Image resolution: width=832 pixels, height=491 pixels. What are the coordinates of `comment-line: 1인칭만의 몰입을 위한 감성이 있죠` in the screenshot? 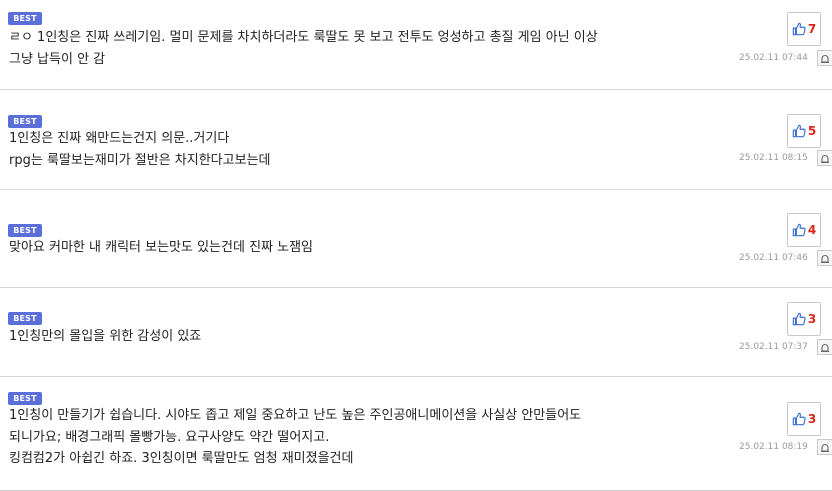 It's located at (105, 336).